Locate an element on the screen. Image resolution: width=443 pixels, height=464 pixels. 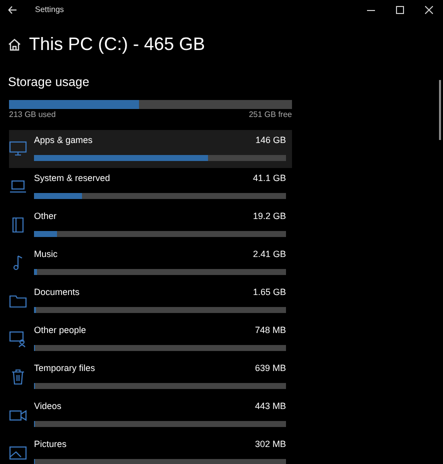
picture-icon is located at coordinates (18, 453).